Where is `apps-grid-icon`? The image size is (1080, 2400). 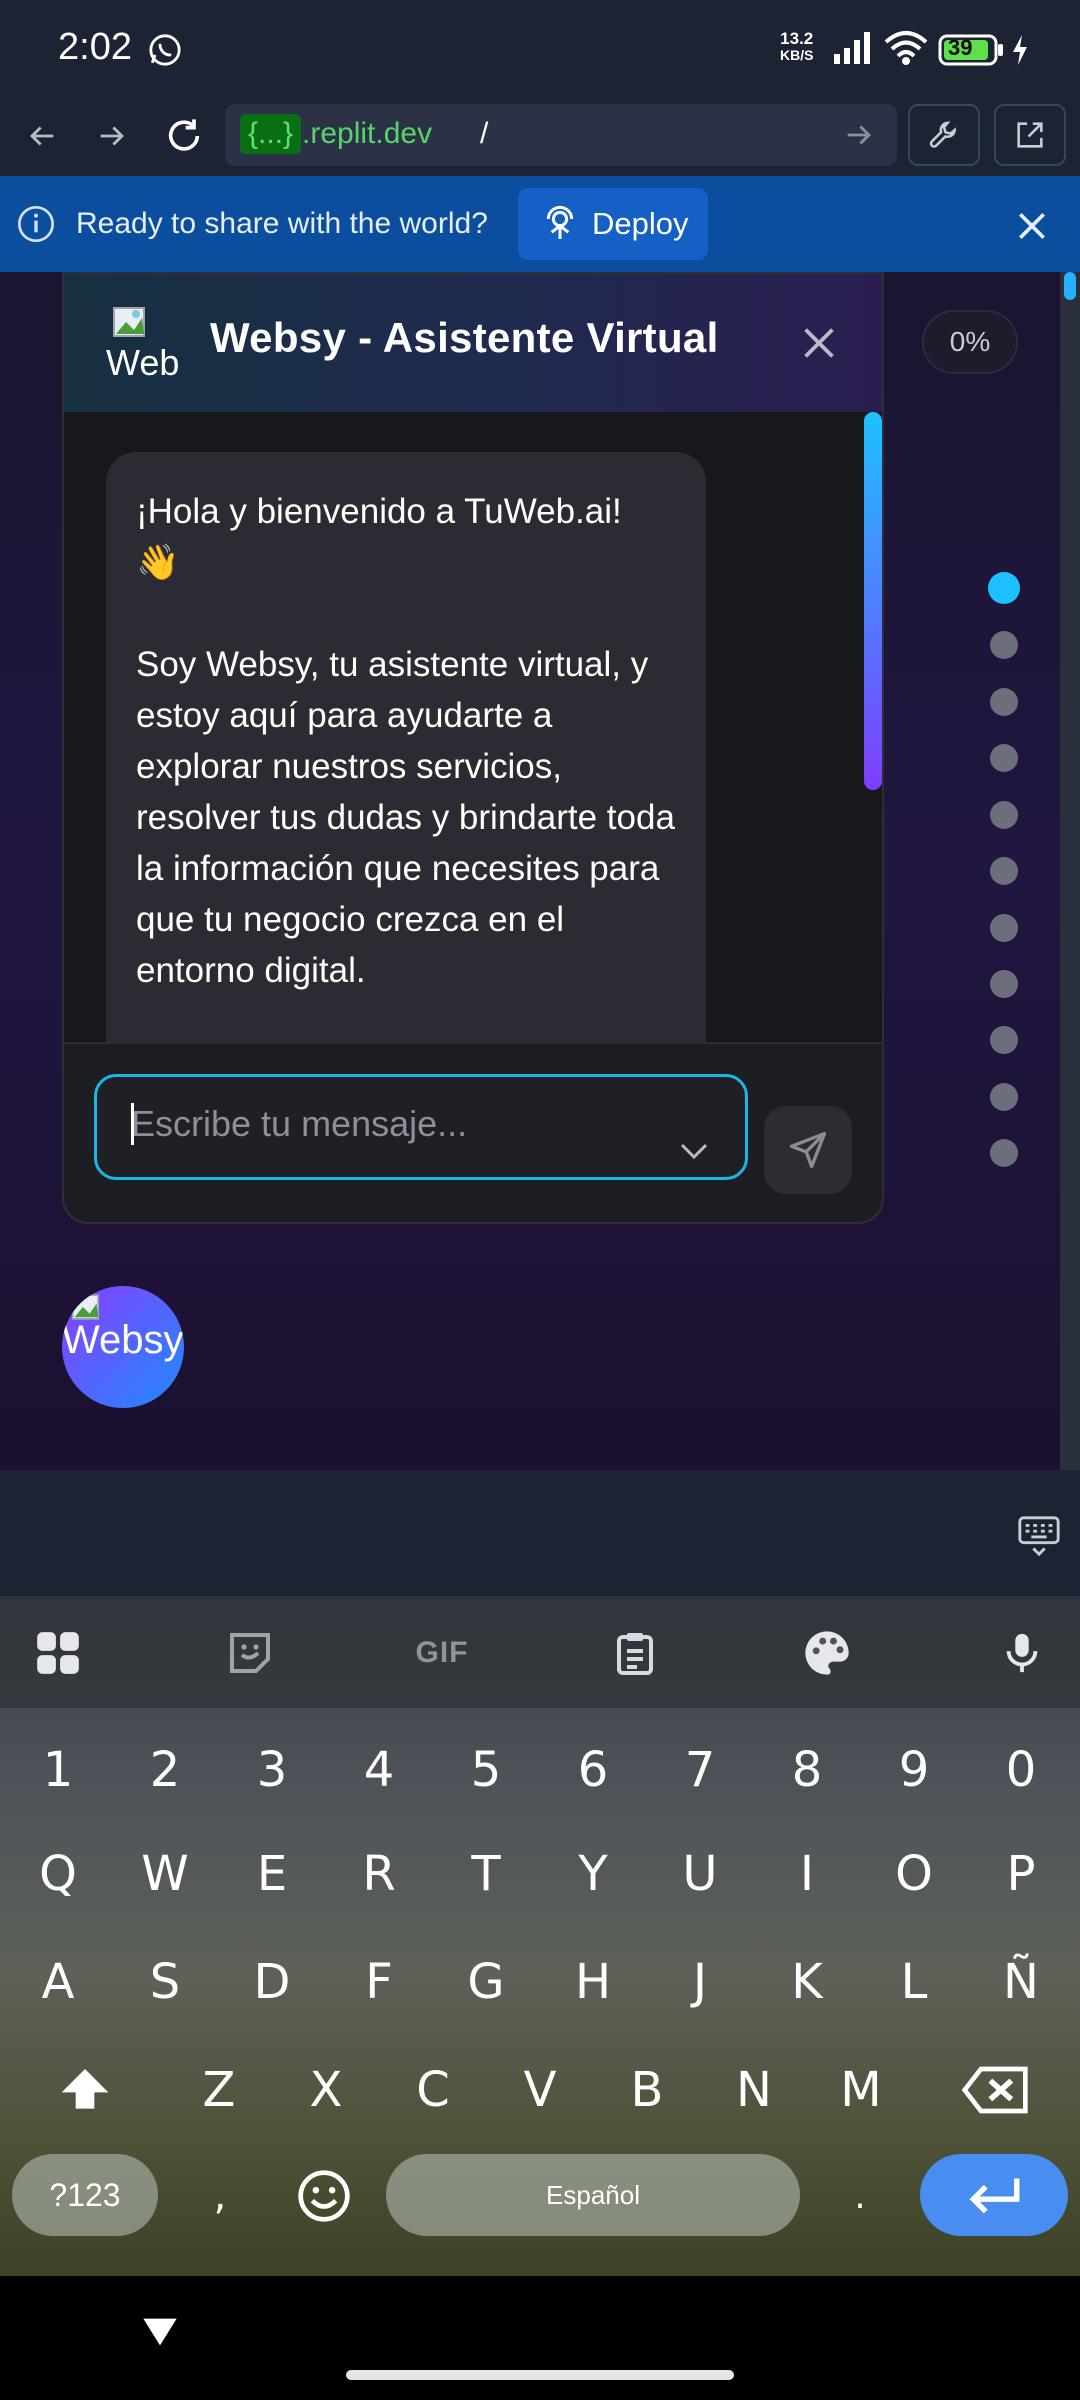 apps-grid-icon is located at coordinates (58, 1653).